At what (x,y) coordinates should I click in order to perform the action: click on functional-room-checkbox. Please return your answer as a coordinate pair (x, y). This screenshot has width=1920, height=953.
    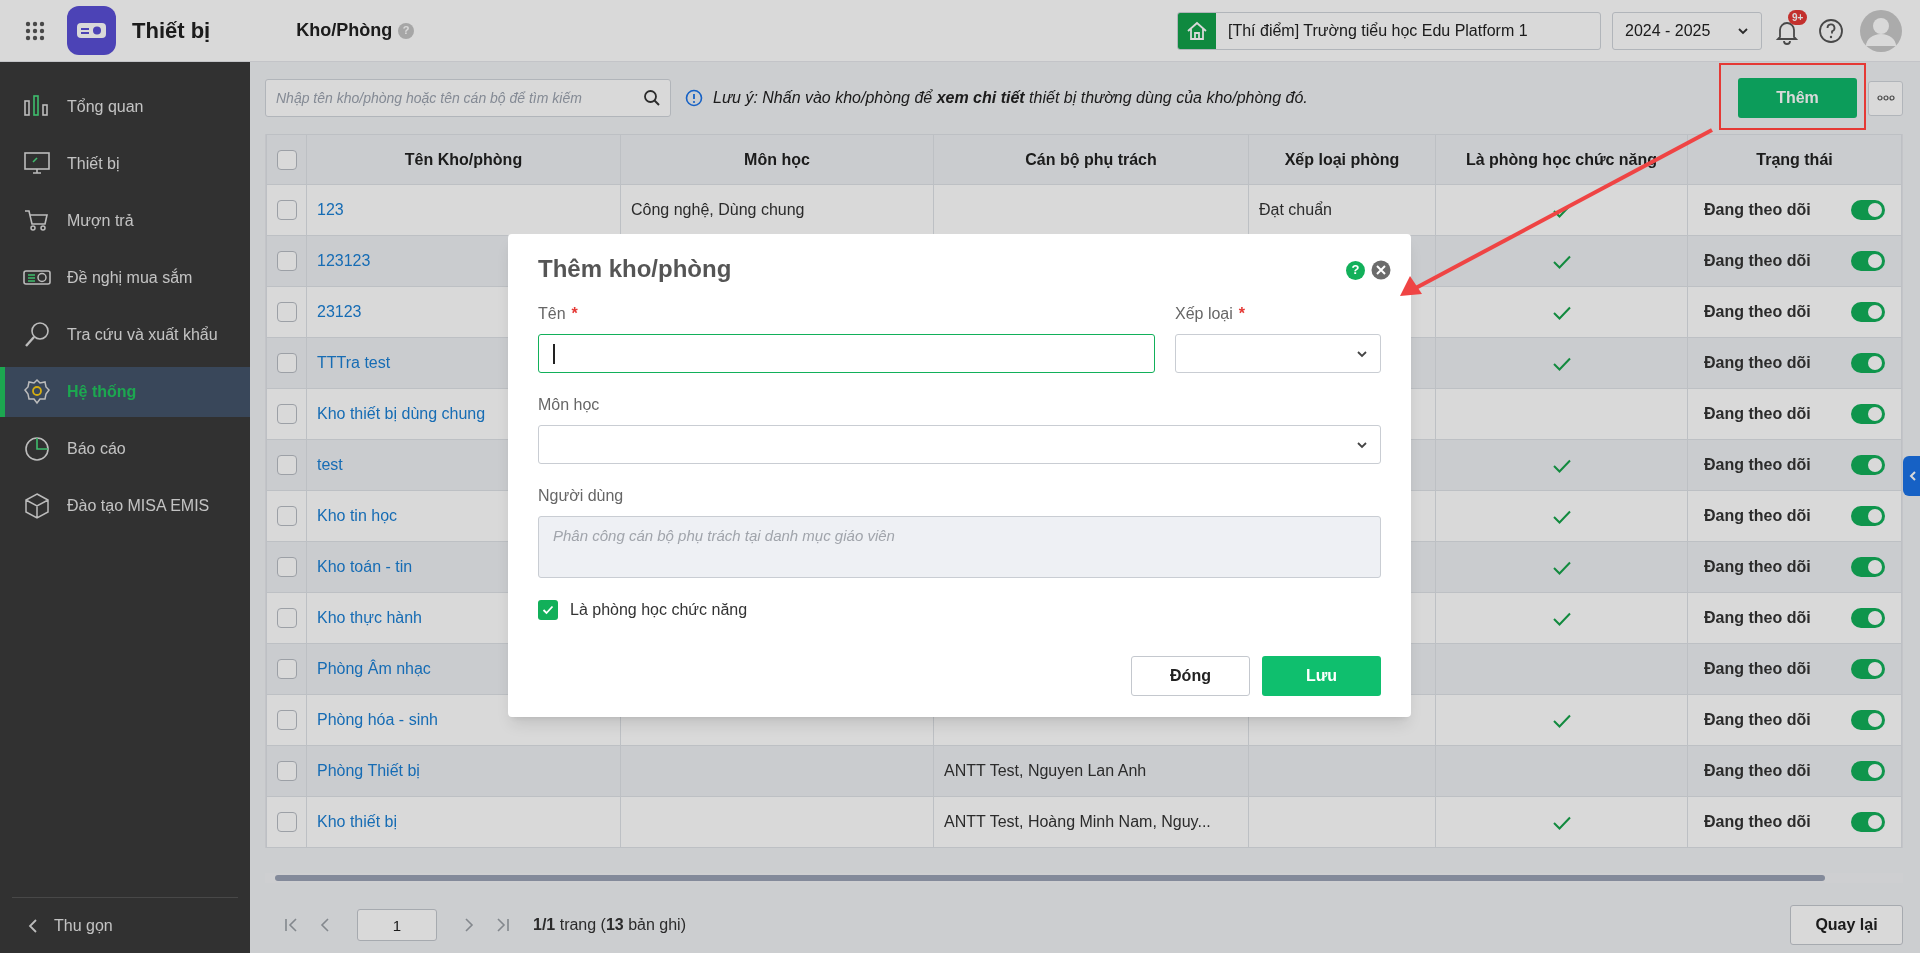
    Looking at the image, I should click on (548, 610).